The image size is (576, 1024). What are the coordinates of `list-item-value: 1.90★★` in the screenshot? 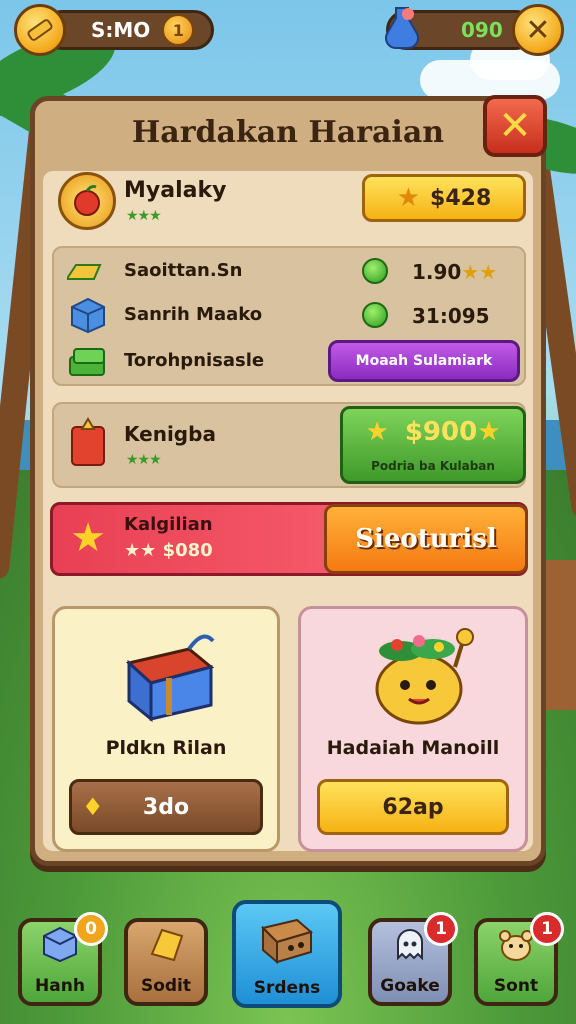 It's located at (454, 272).